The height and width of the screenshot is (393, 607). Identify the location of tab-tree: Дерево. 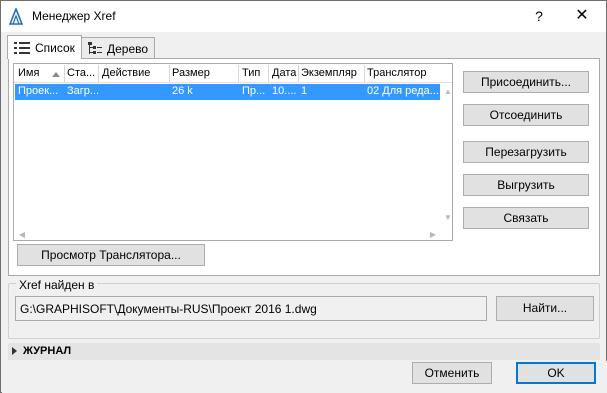
(118, 48).